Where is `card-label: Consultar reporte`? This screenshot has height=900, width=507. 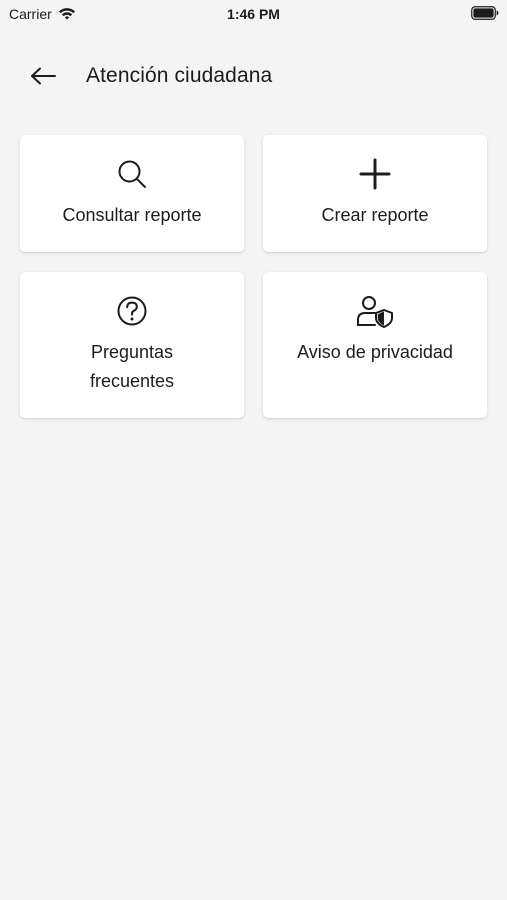
card-label: Consultar reporte is located at coordinates (132, 215).